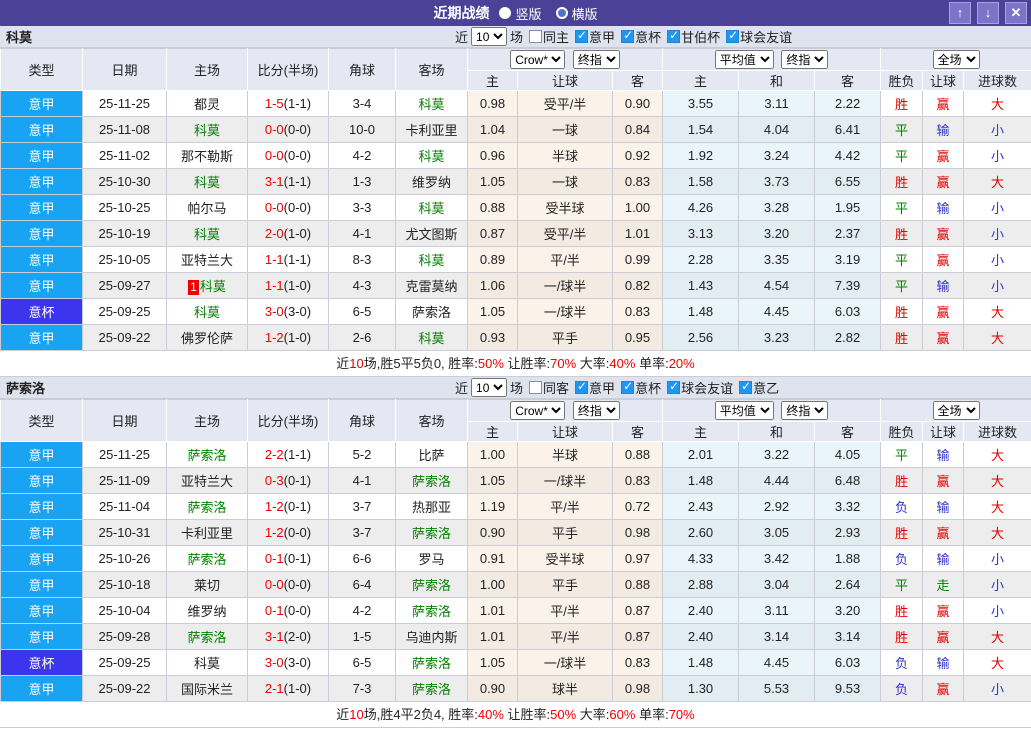 Image resolution: width=1031 pixels, height=731 pixels. I want to click on result-handicap-cell: 输, so click(943, 285).